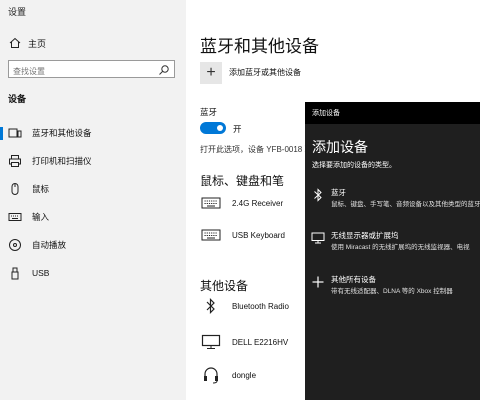 Image resolution: width=480 pixels, height=400 pixels. Describe the element at coordinates (15, 133) in the screenshot. I see `bluetooth-devices-icon` at that location.